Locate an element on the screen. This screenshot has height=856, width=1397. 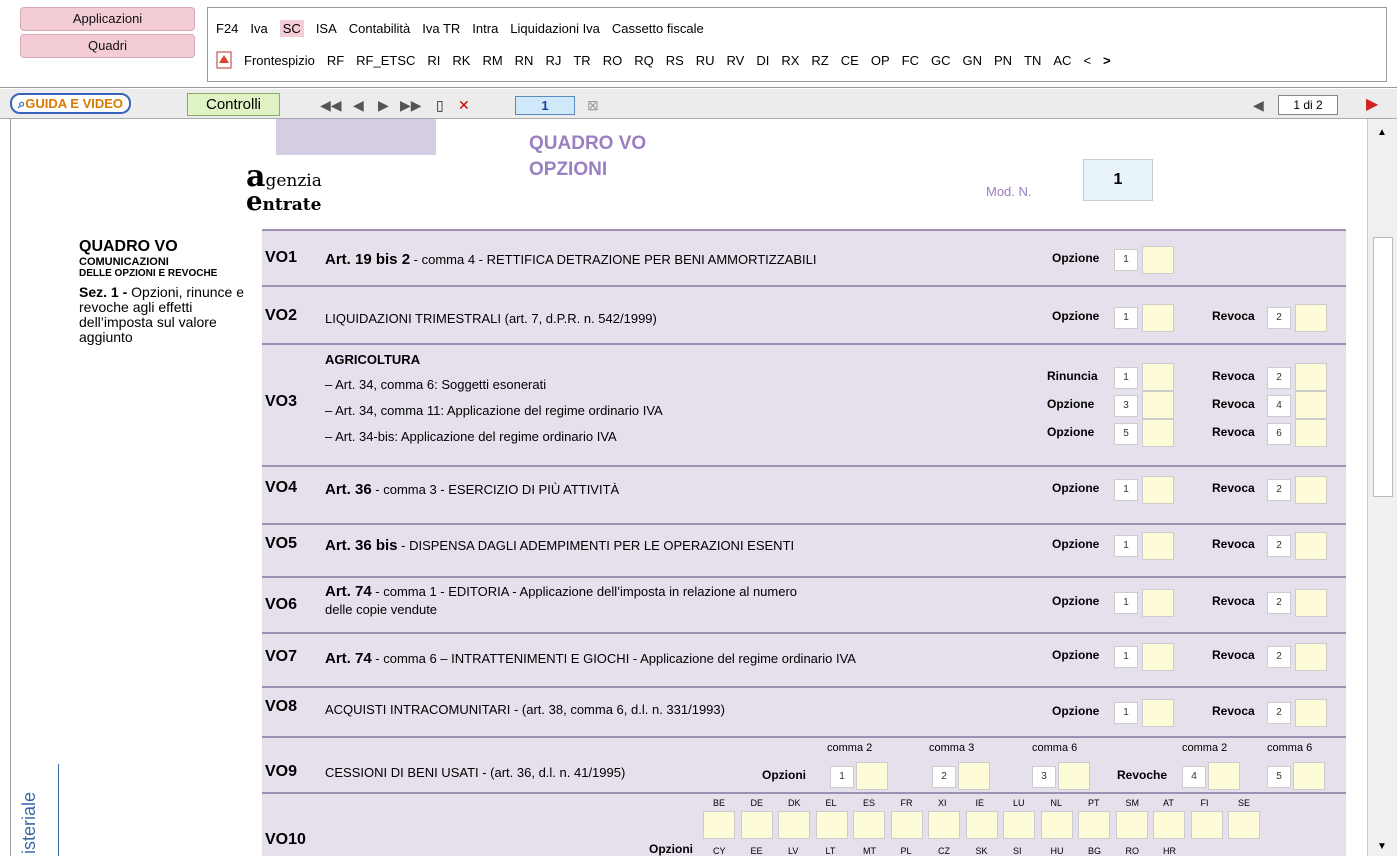
vo7-opzione-input is located at coordinates (1158, 657).